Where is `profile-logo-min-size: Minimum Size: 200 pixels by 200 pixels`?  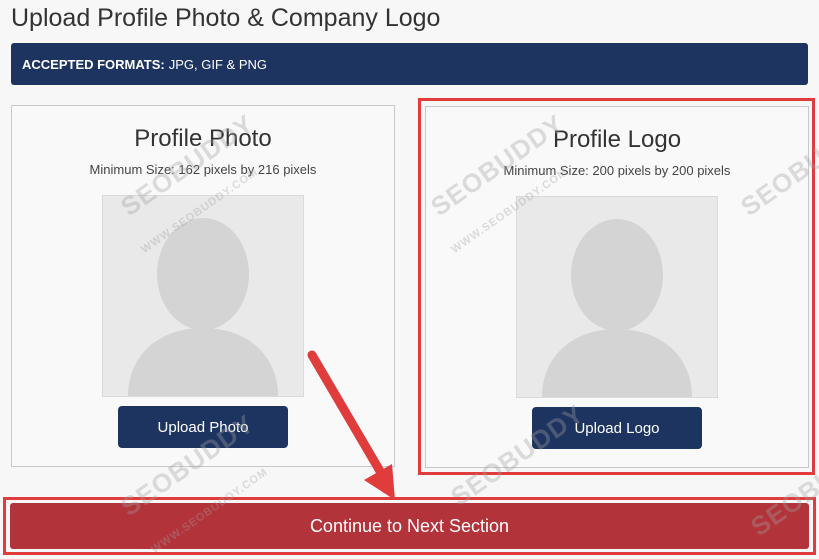 profile-logo-min-size: Minimum Size: 200 pixels by 200 pixels is located at coordinates (617, 170).